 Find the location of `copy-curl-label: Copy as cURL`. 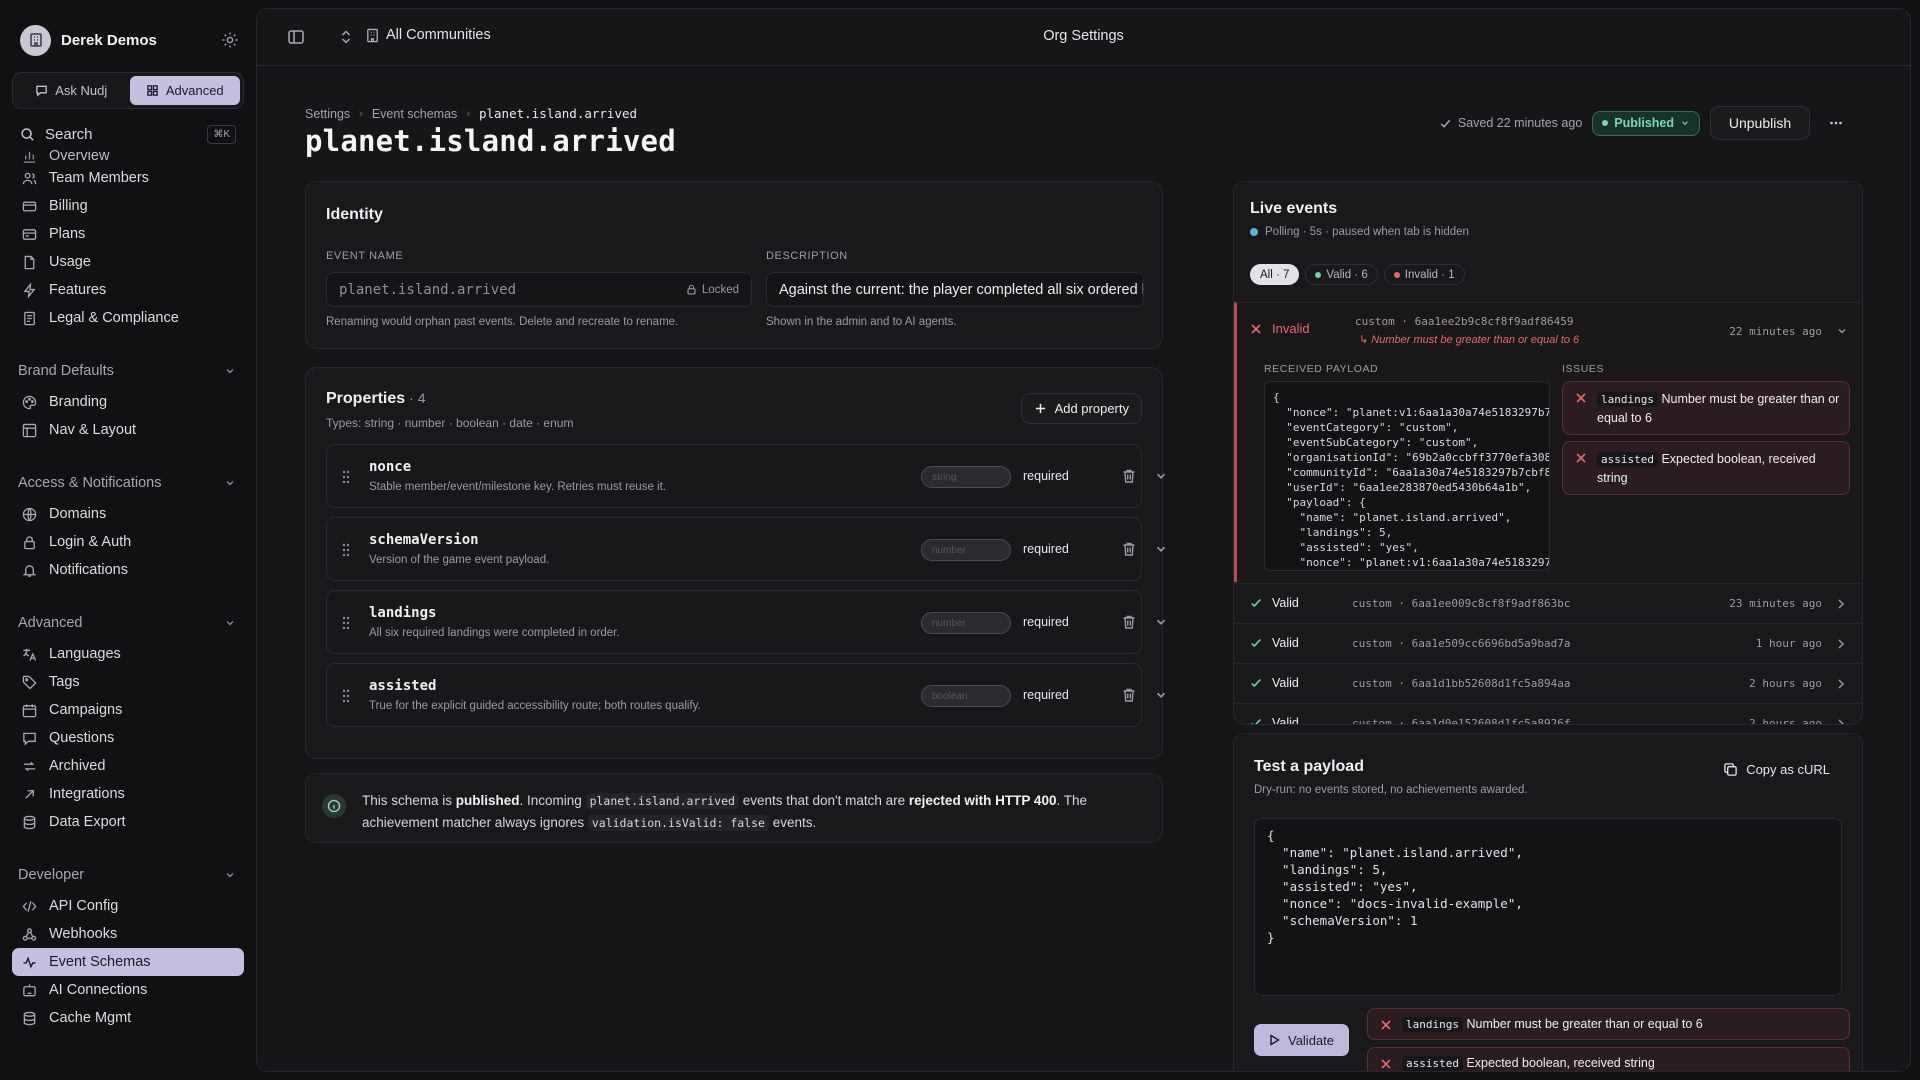

copy-curl-label: Copy as cURL is located at coordinates (1788, 769).